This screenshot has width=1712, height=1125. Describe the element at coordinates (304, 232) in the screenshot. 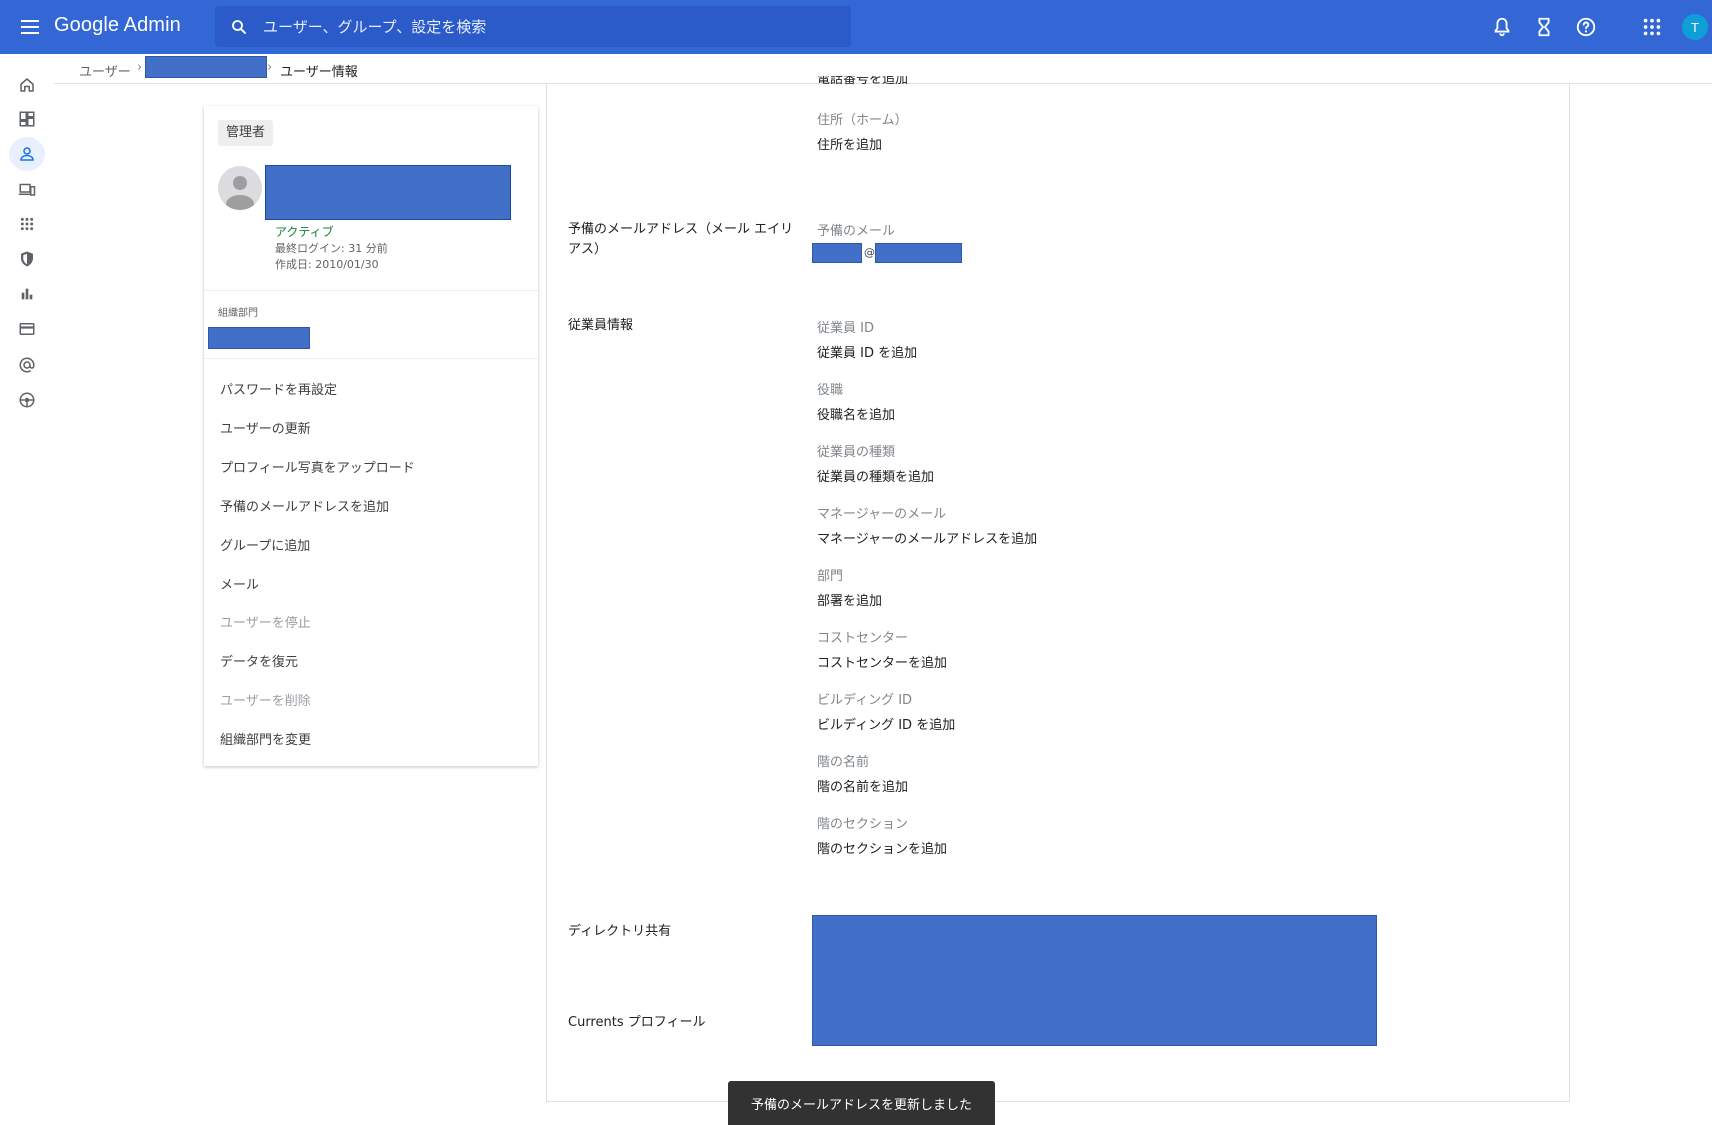

I see `status-badge: アクティブ` at that location.